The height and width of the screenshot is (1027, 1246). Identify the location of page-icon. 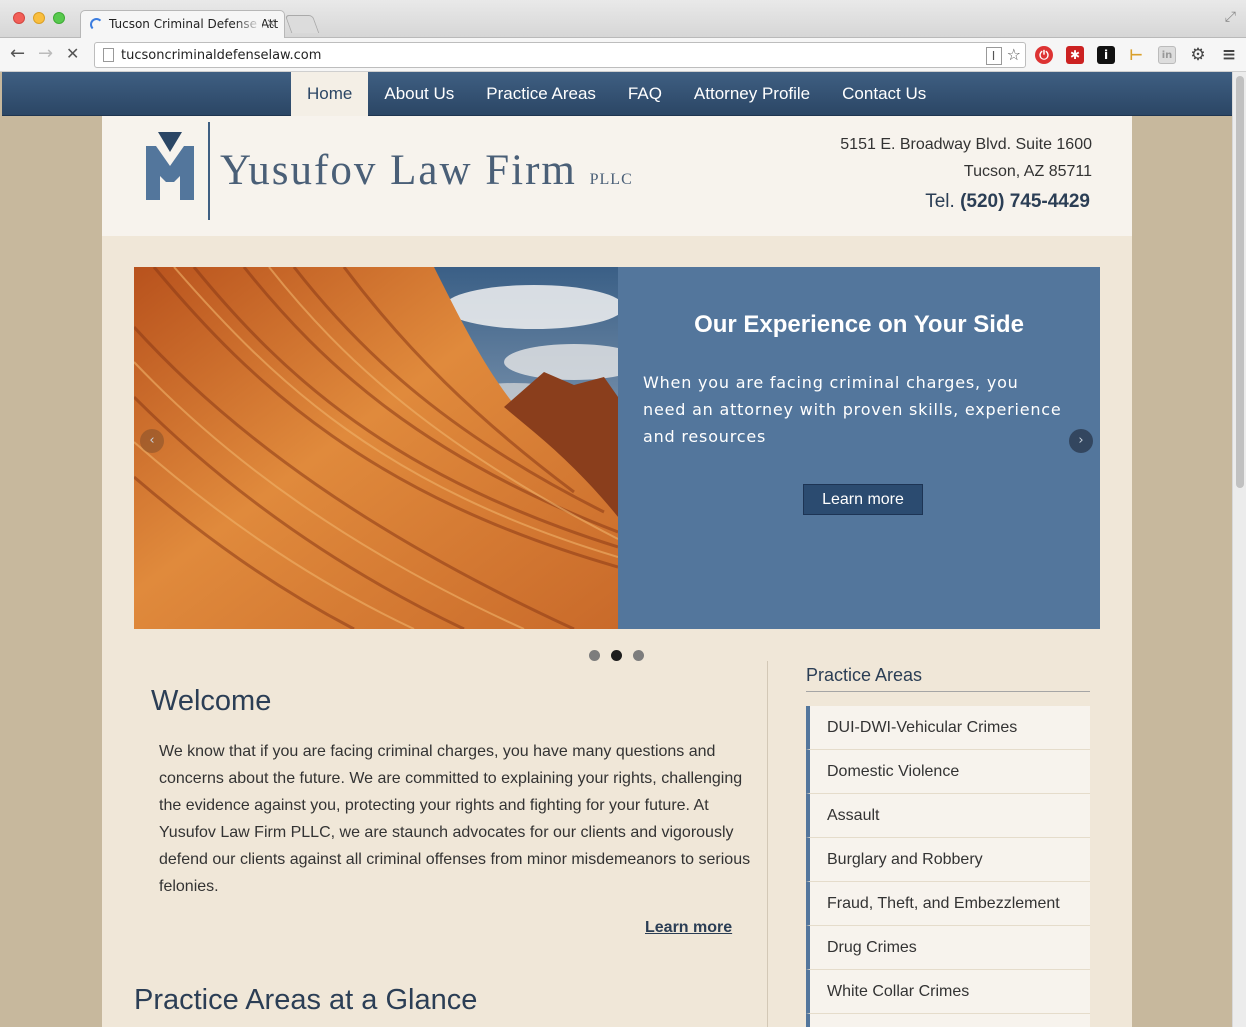
(108, 55).